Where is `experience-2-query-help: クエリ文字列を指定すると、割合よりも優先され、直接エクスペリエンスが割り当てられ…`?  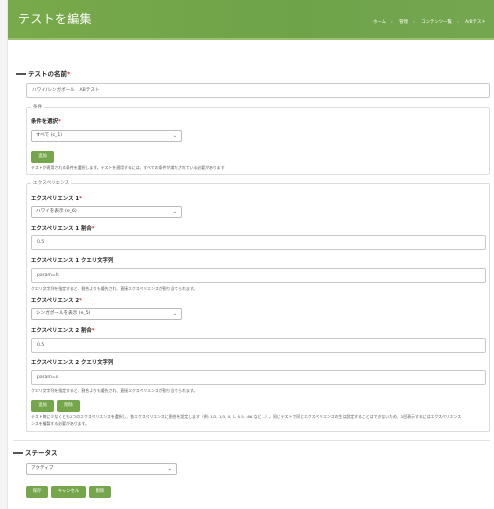
experience-2-query-help: クエリ文字列を指定すると、割合よりも優先され、直接エクスペリエンスが割り当てられ… is located at coordinates (114, 390).